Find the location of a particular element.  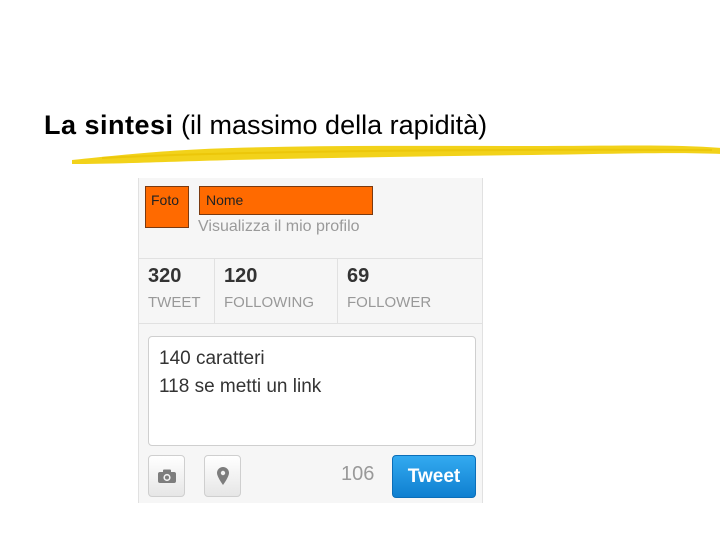

profile-photo-placeholder: Foto is located at coordinates (167, 207).